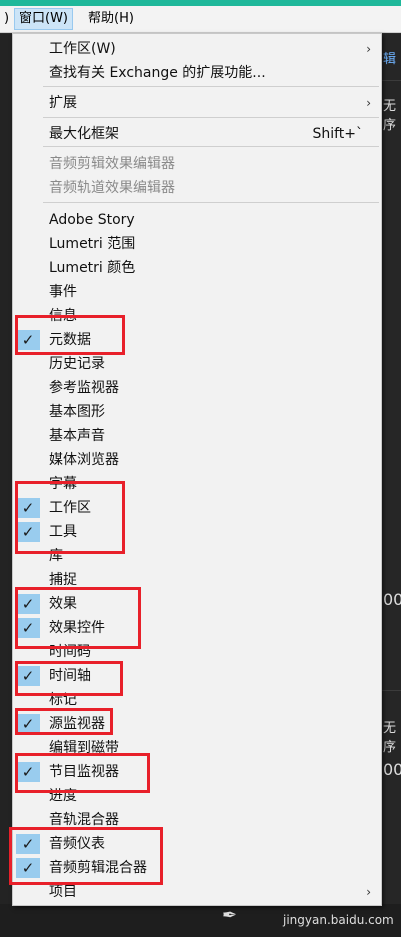 The image size is (401, 937). Describe the element at coordinates (92, 220) in the screenshot. I see `menu-item-label: Adobe Story` at that location.